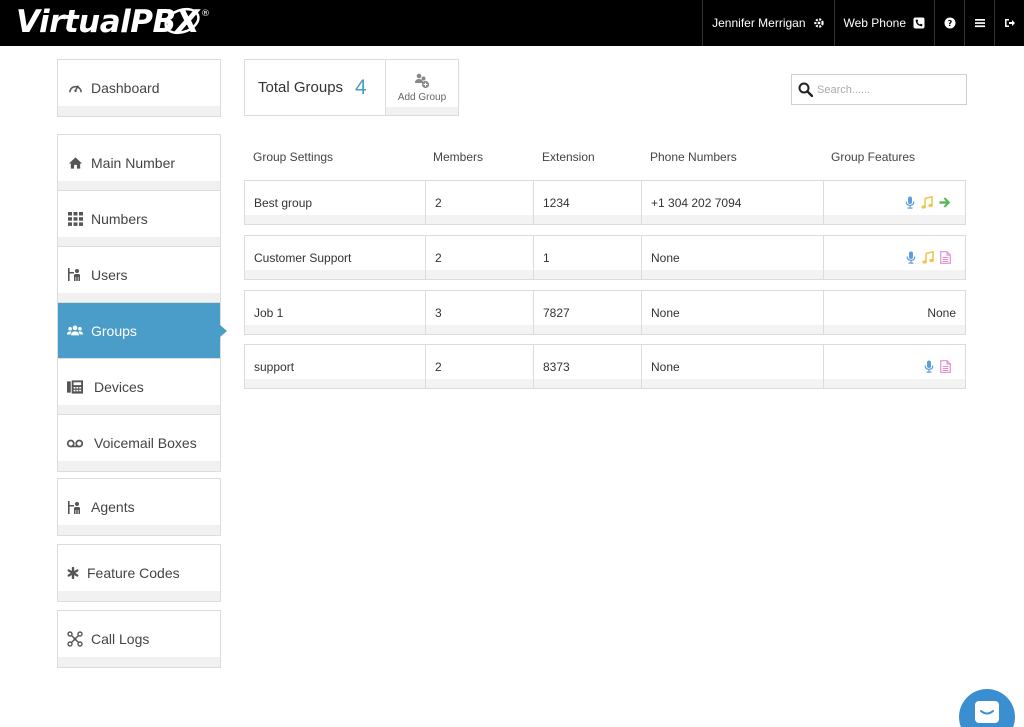 Image resolution: width=1024 pixels, height=727 pixels. Describe the element at coordinates (805, 89) in the screenshot. I see `search-icon` at that location.